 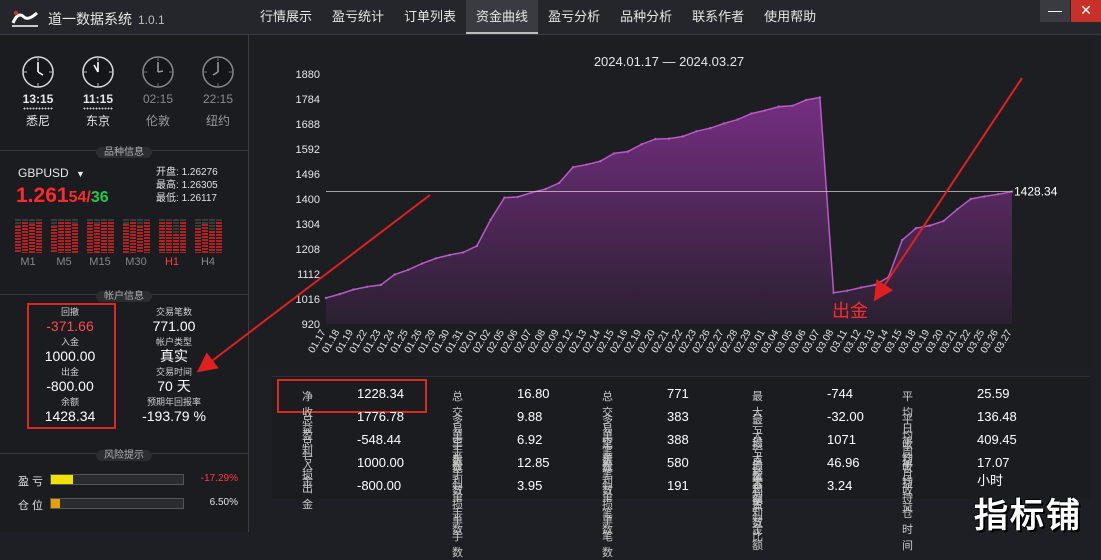 What do you see at coordinates (286, 17) in the screenshot?
I see `menu-market: 行情展示` at bounding box center [286, 17].